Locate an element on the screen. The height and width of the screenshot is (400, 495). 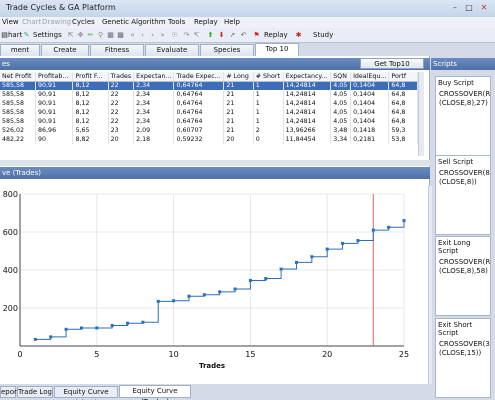
tab-equity-time: Equity Curve (Time) is located at coordinates (86, 393).